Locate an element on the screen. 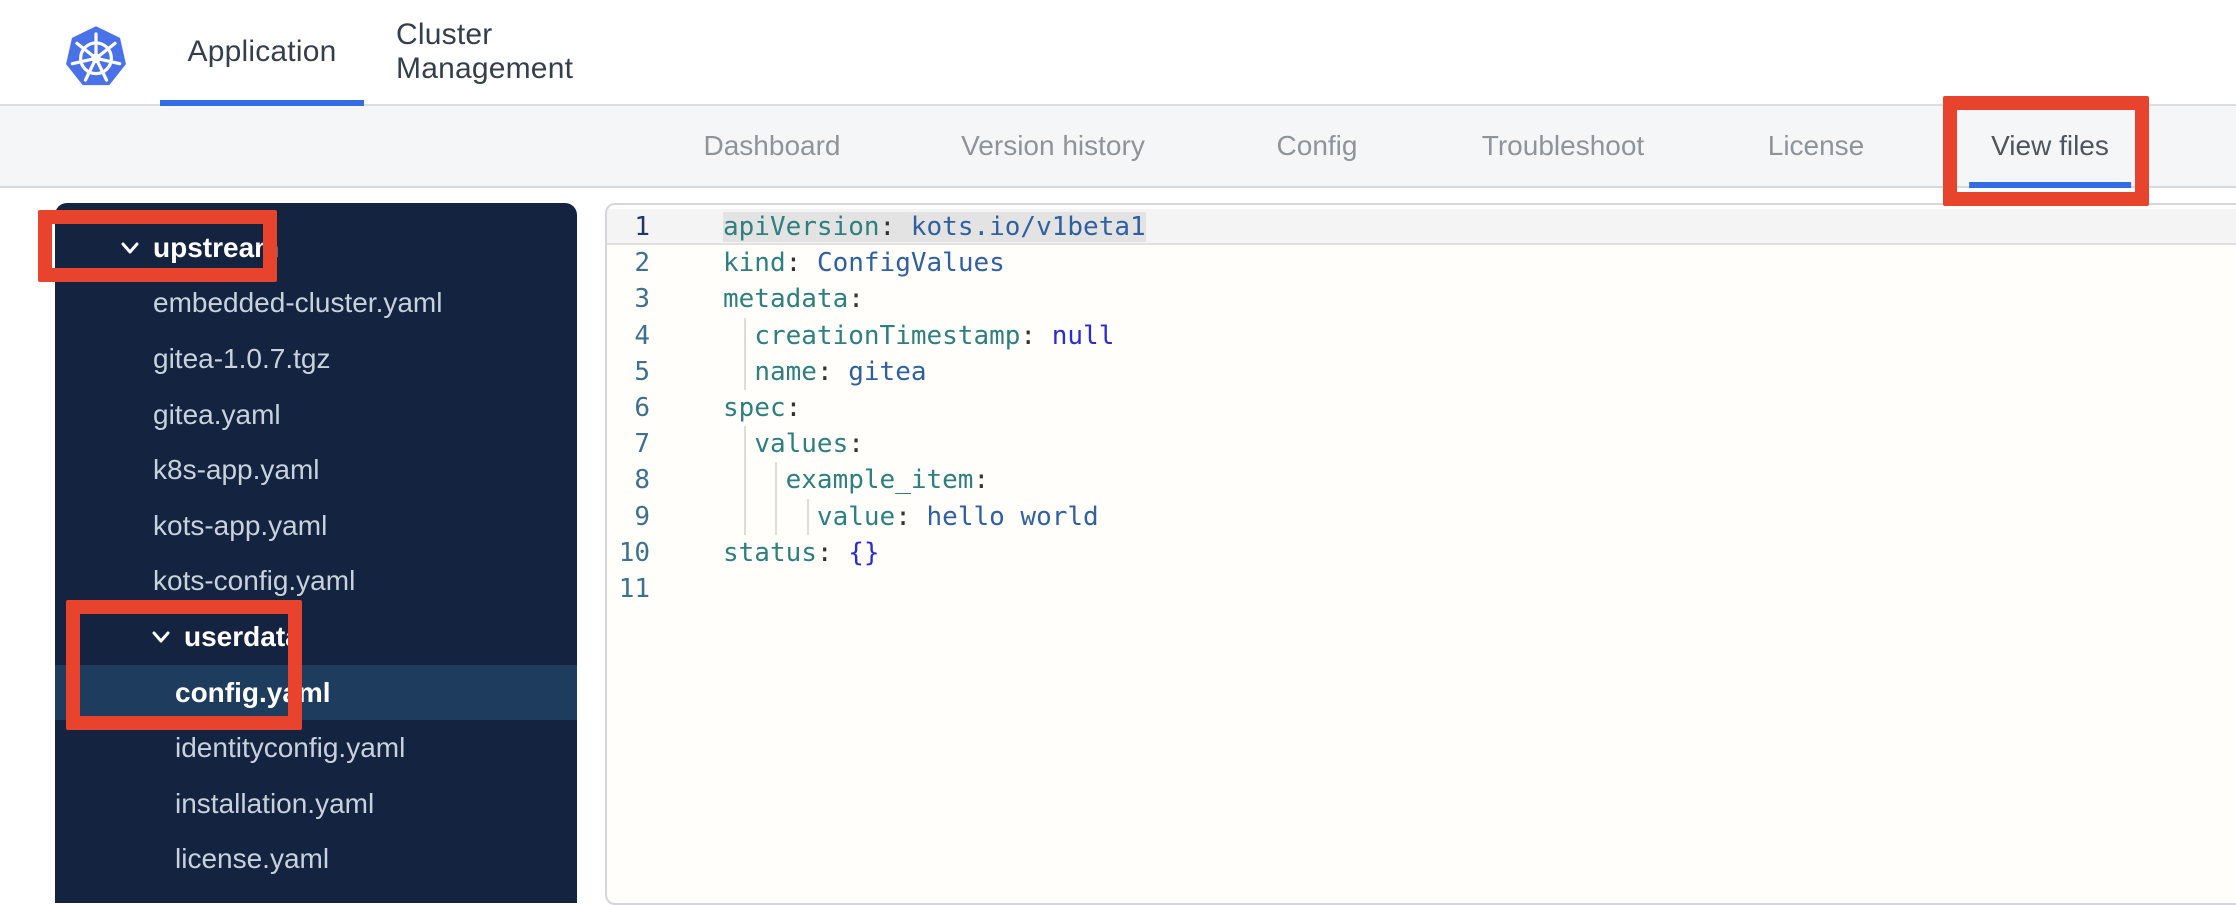  tab-dashboard-label: Dashboard is located at coordinates (772, 145).